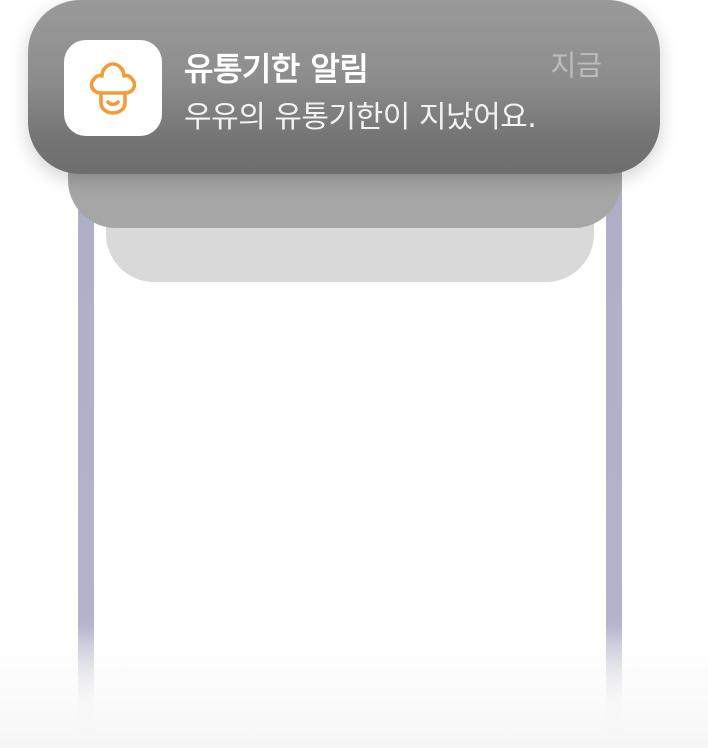  What do you see at coordinates (276, 69) in the screenshot?
I see `notification-title: 유통기한 알림` at bounding box center [276, 69].